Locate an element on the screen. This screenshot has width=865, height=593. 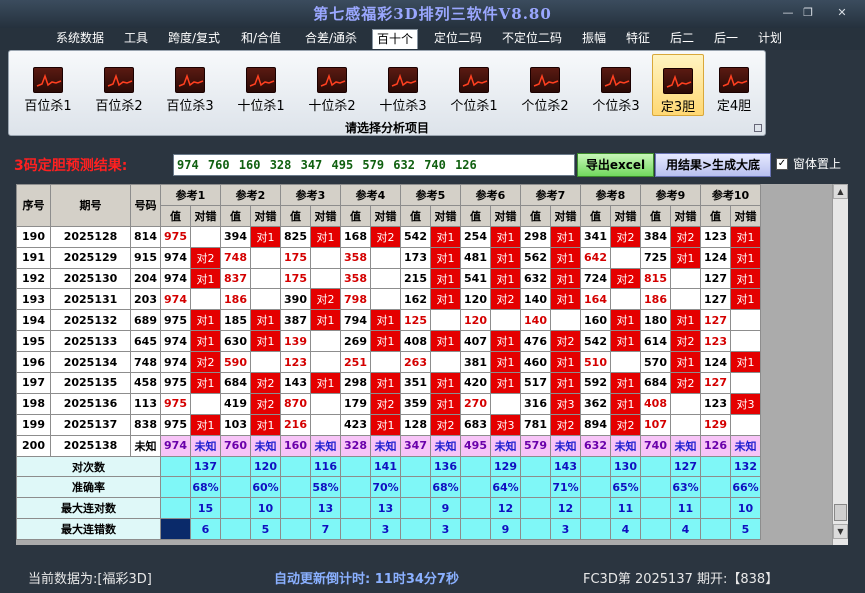
menu-item: 特征 is located at coordinates (638, 39).